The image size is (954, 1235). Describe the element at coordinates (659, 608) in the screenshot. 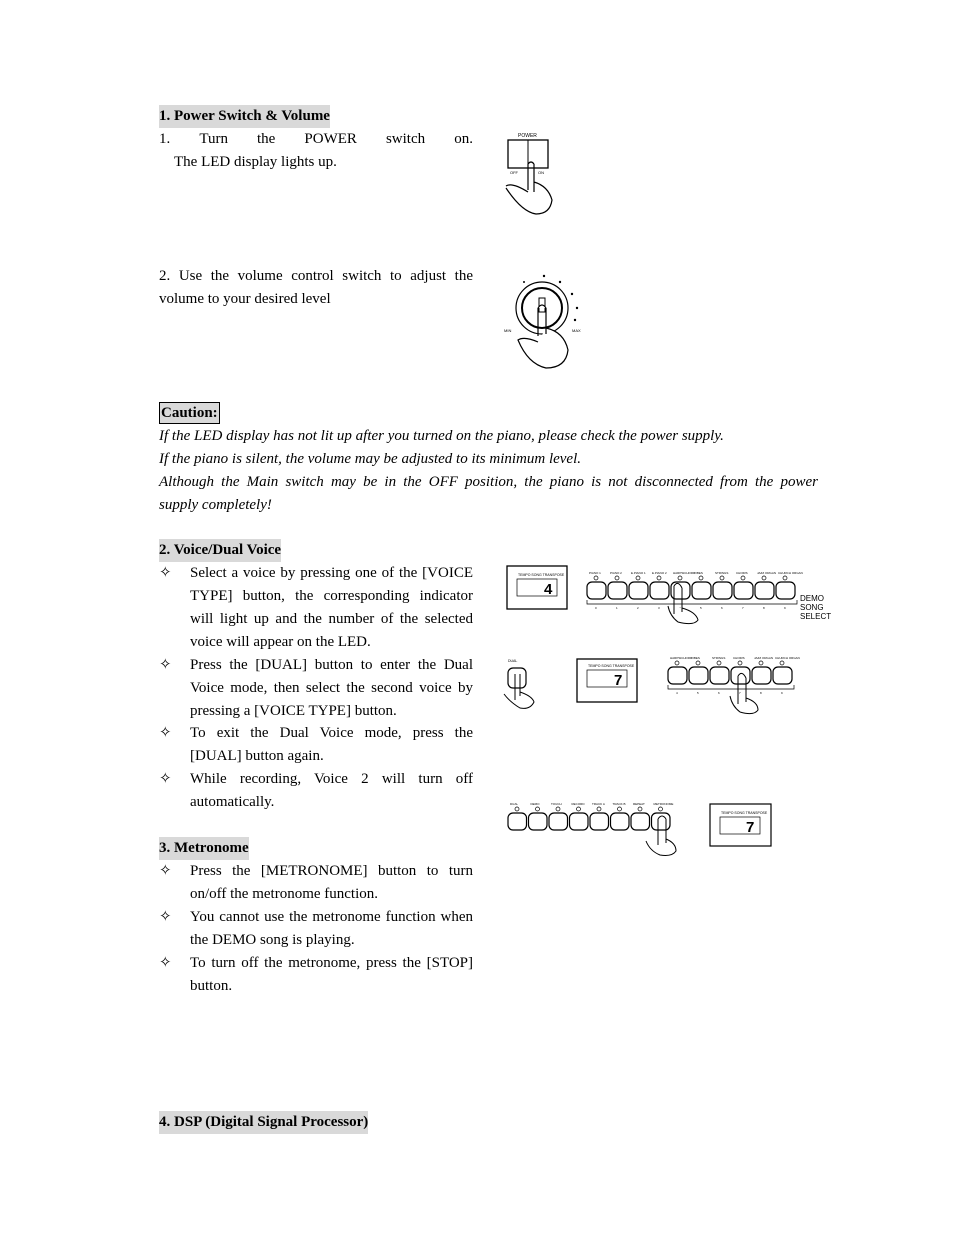

I see `button-number: 3` at that location.